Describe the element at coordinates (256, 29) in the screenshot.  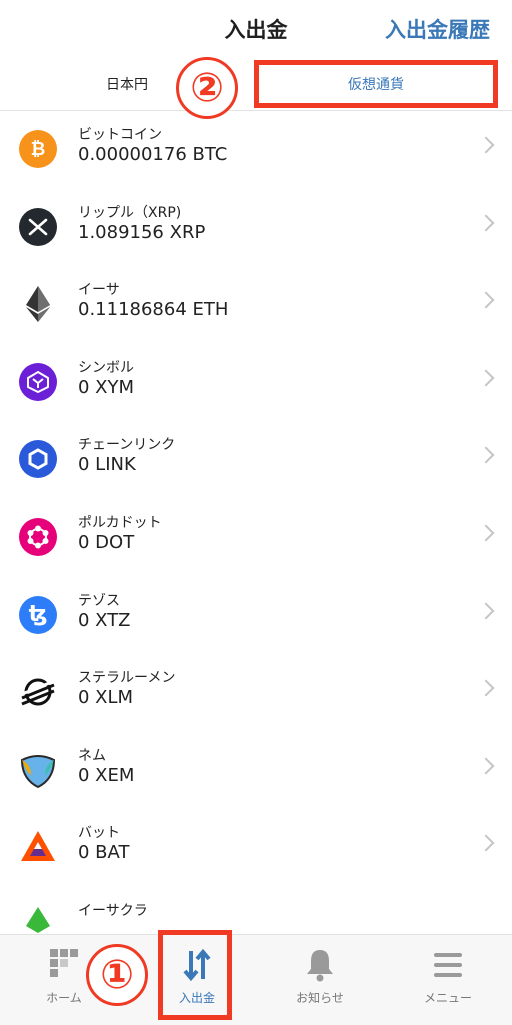
I see `app-header: 入出金 入出金履歴` at that location.